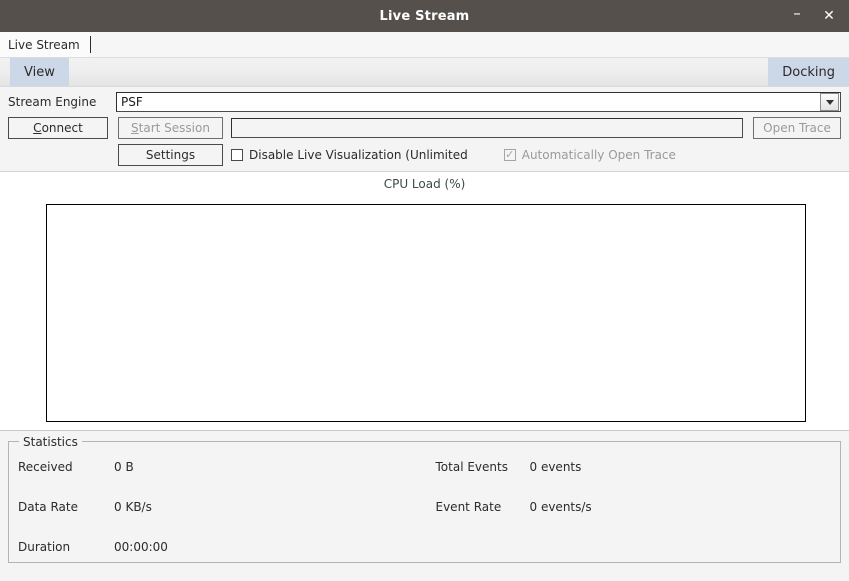  I want to click on window-titlebar: Live Stream – ✕, so click(424, 16).